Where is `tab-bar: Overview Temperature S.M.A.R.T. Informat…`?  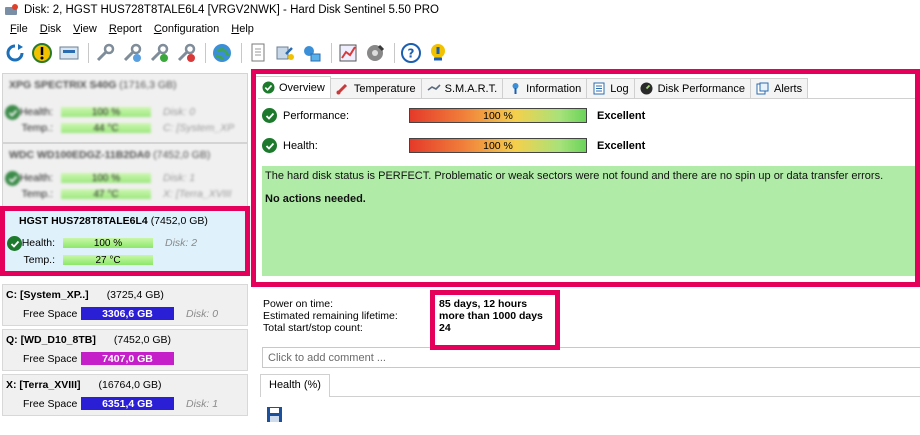 tab-bar: Overview Temperature S.M.A.R.T. Informat… is located at coordinates (532, 87).